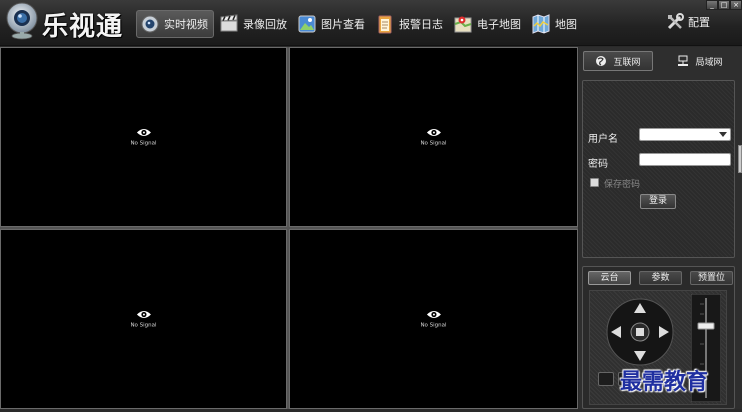 This screenshot has height=412, width=742. Describe the element at coordinates (659, 62) in the screenshot. I see `network-tabs: 互联网 局域网` at that location.